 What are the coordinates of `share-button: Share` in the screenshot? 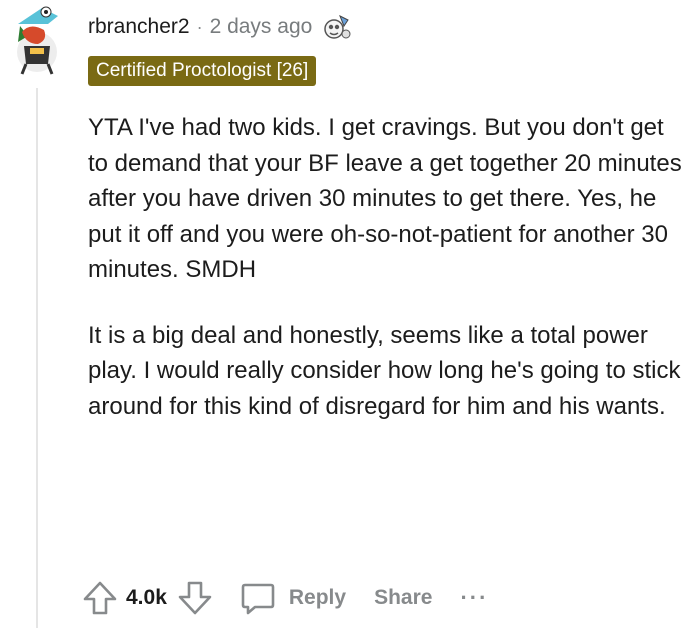 It's located at (403, 598).